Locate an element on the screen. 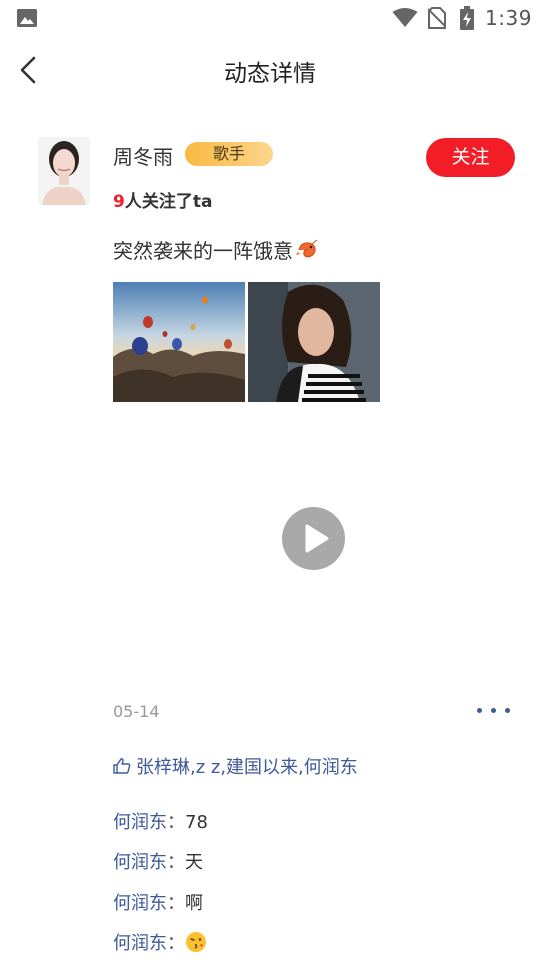  status-bar: 1:39 is located at coordinates (270, 18).